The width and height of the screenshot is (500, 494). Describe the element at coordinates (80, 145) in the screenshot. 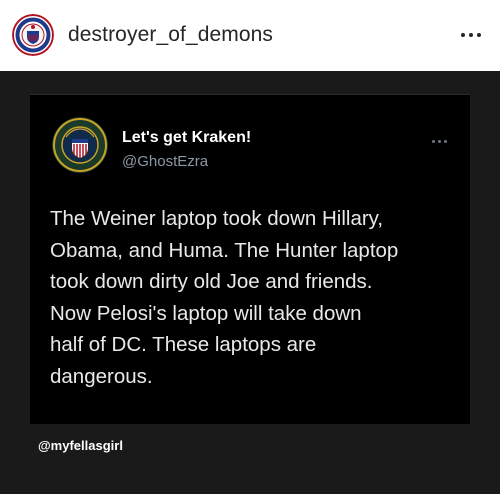

I see `defense-seal-avatar-icon` at that location.